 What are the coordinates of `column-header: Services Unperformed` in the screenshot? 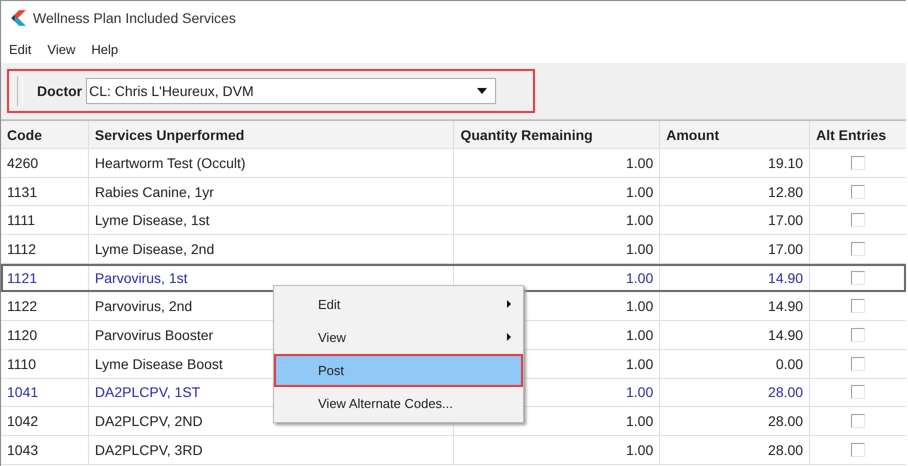 It's located at (271, 134).